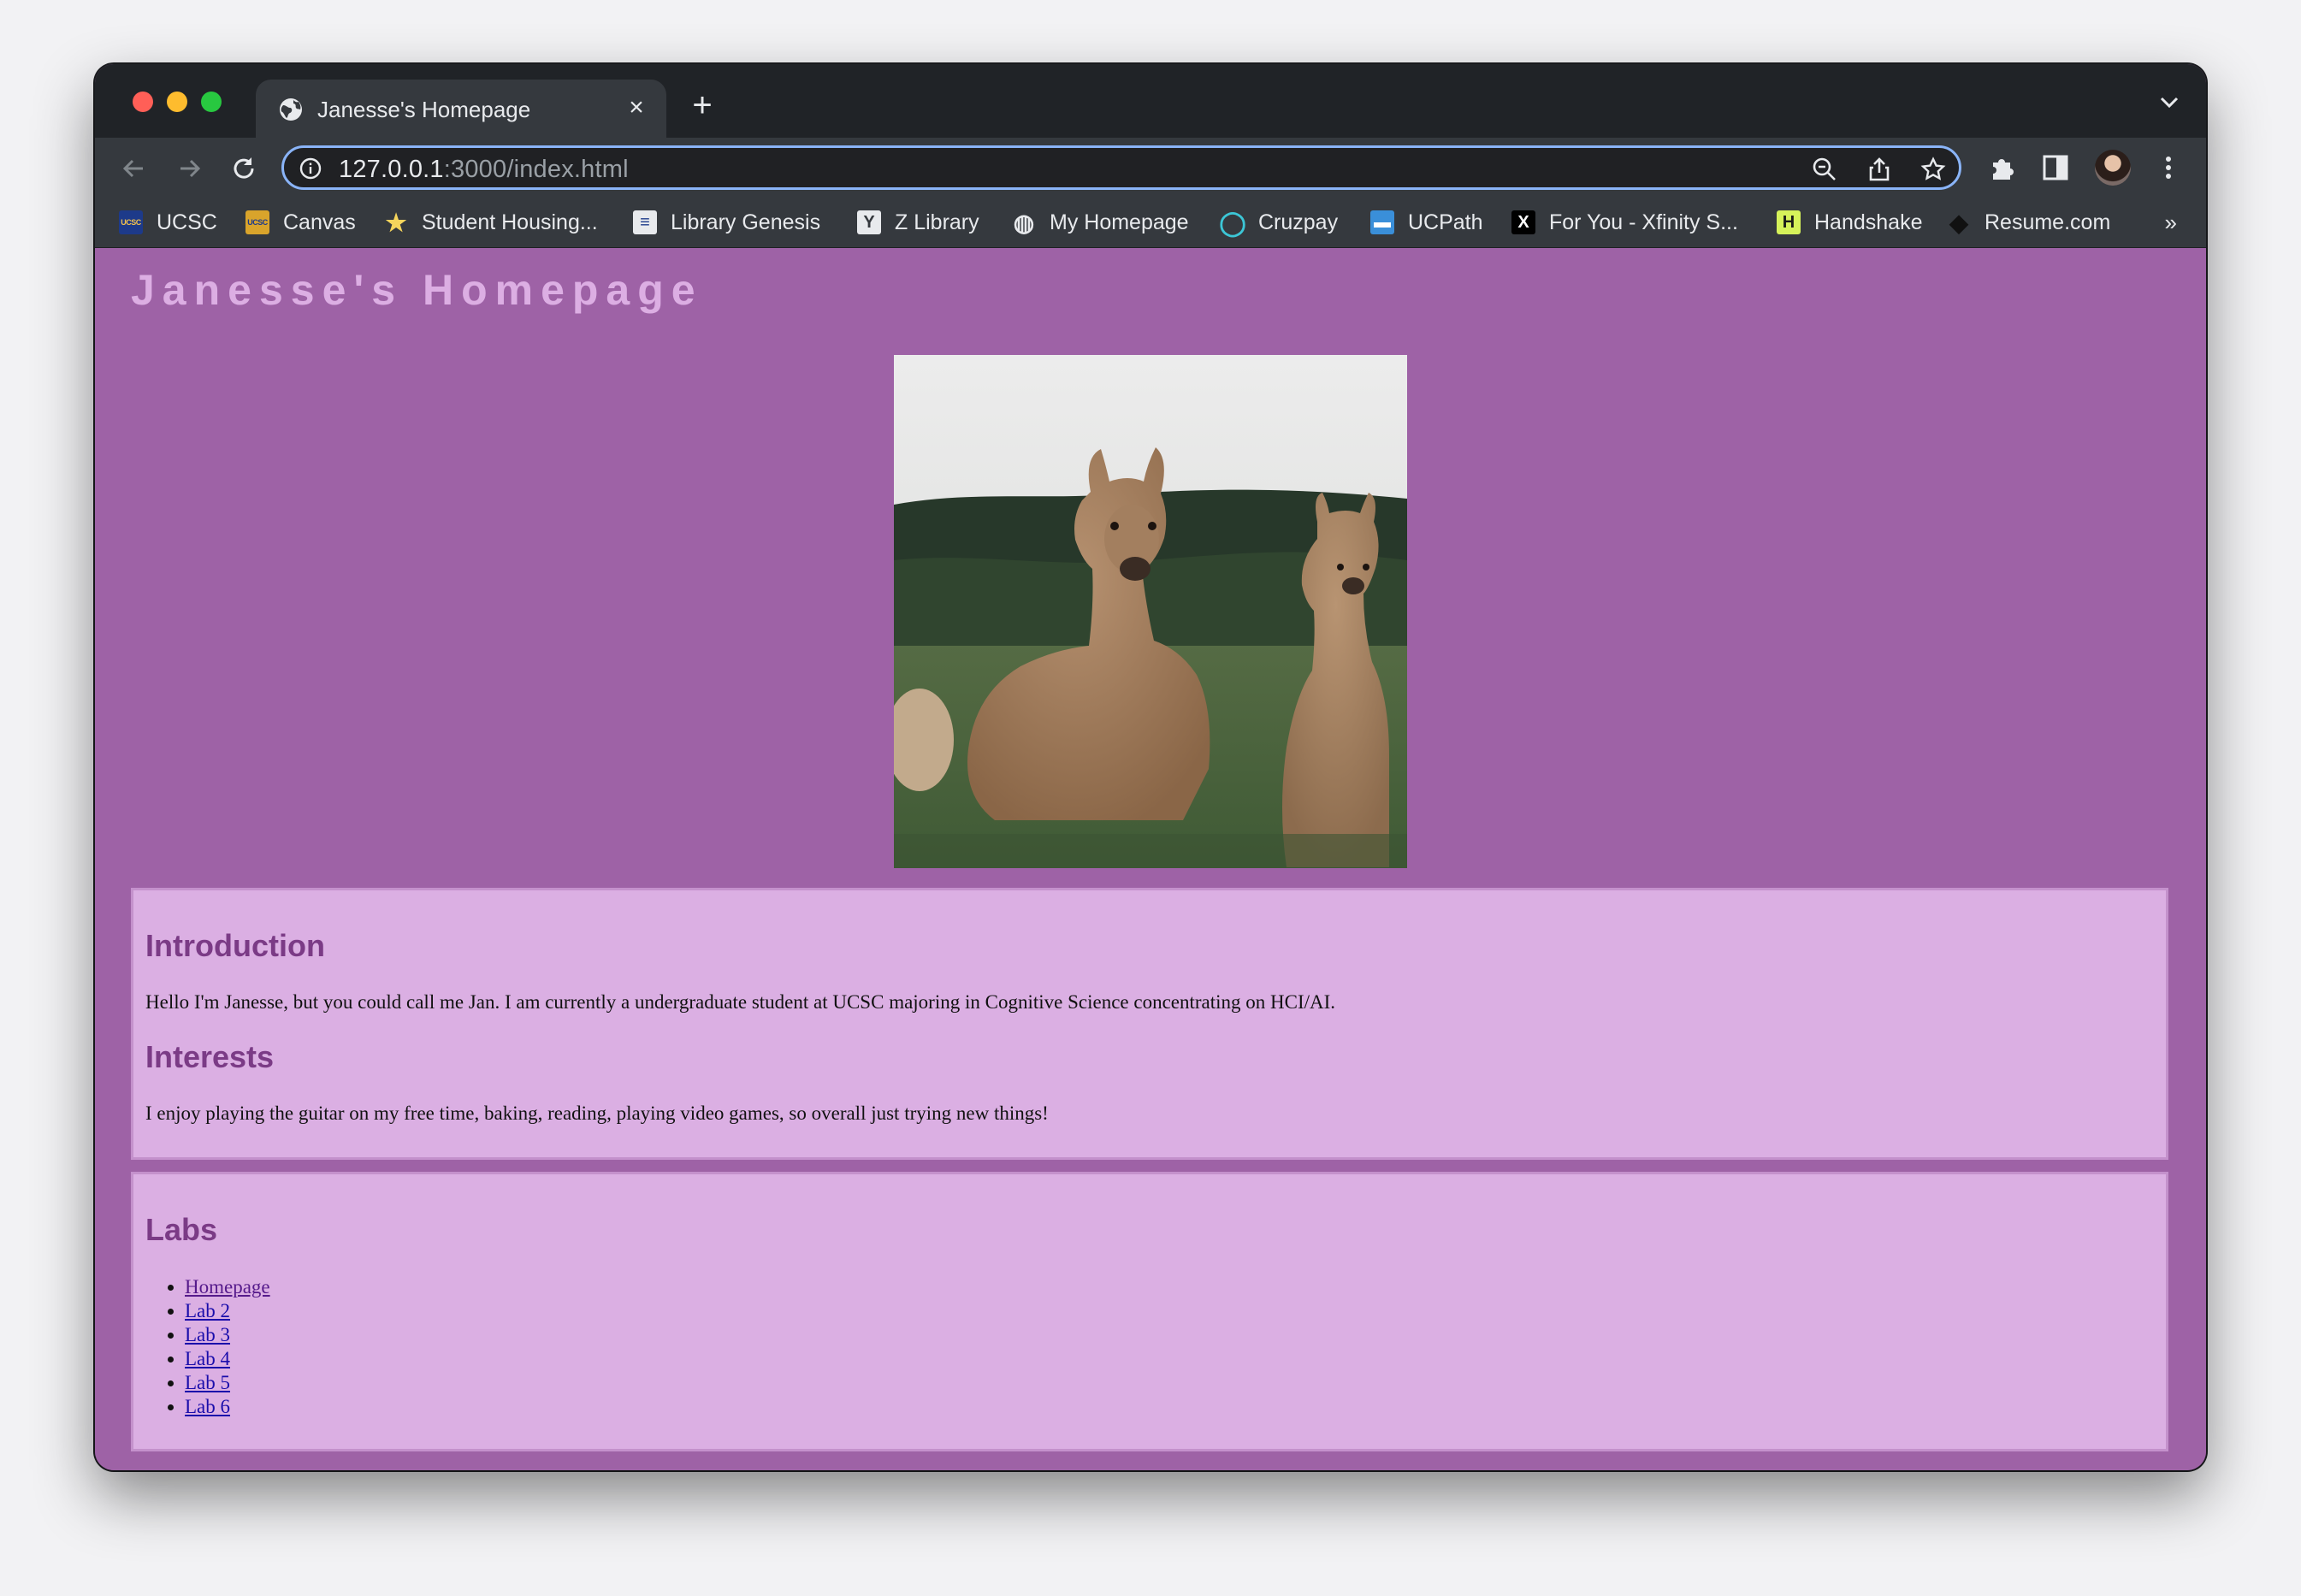  I want to click on info-icon, so click(310, 168).